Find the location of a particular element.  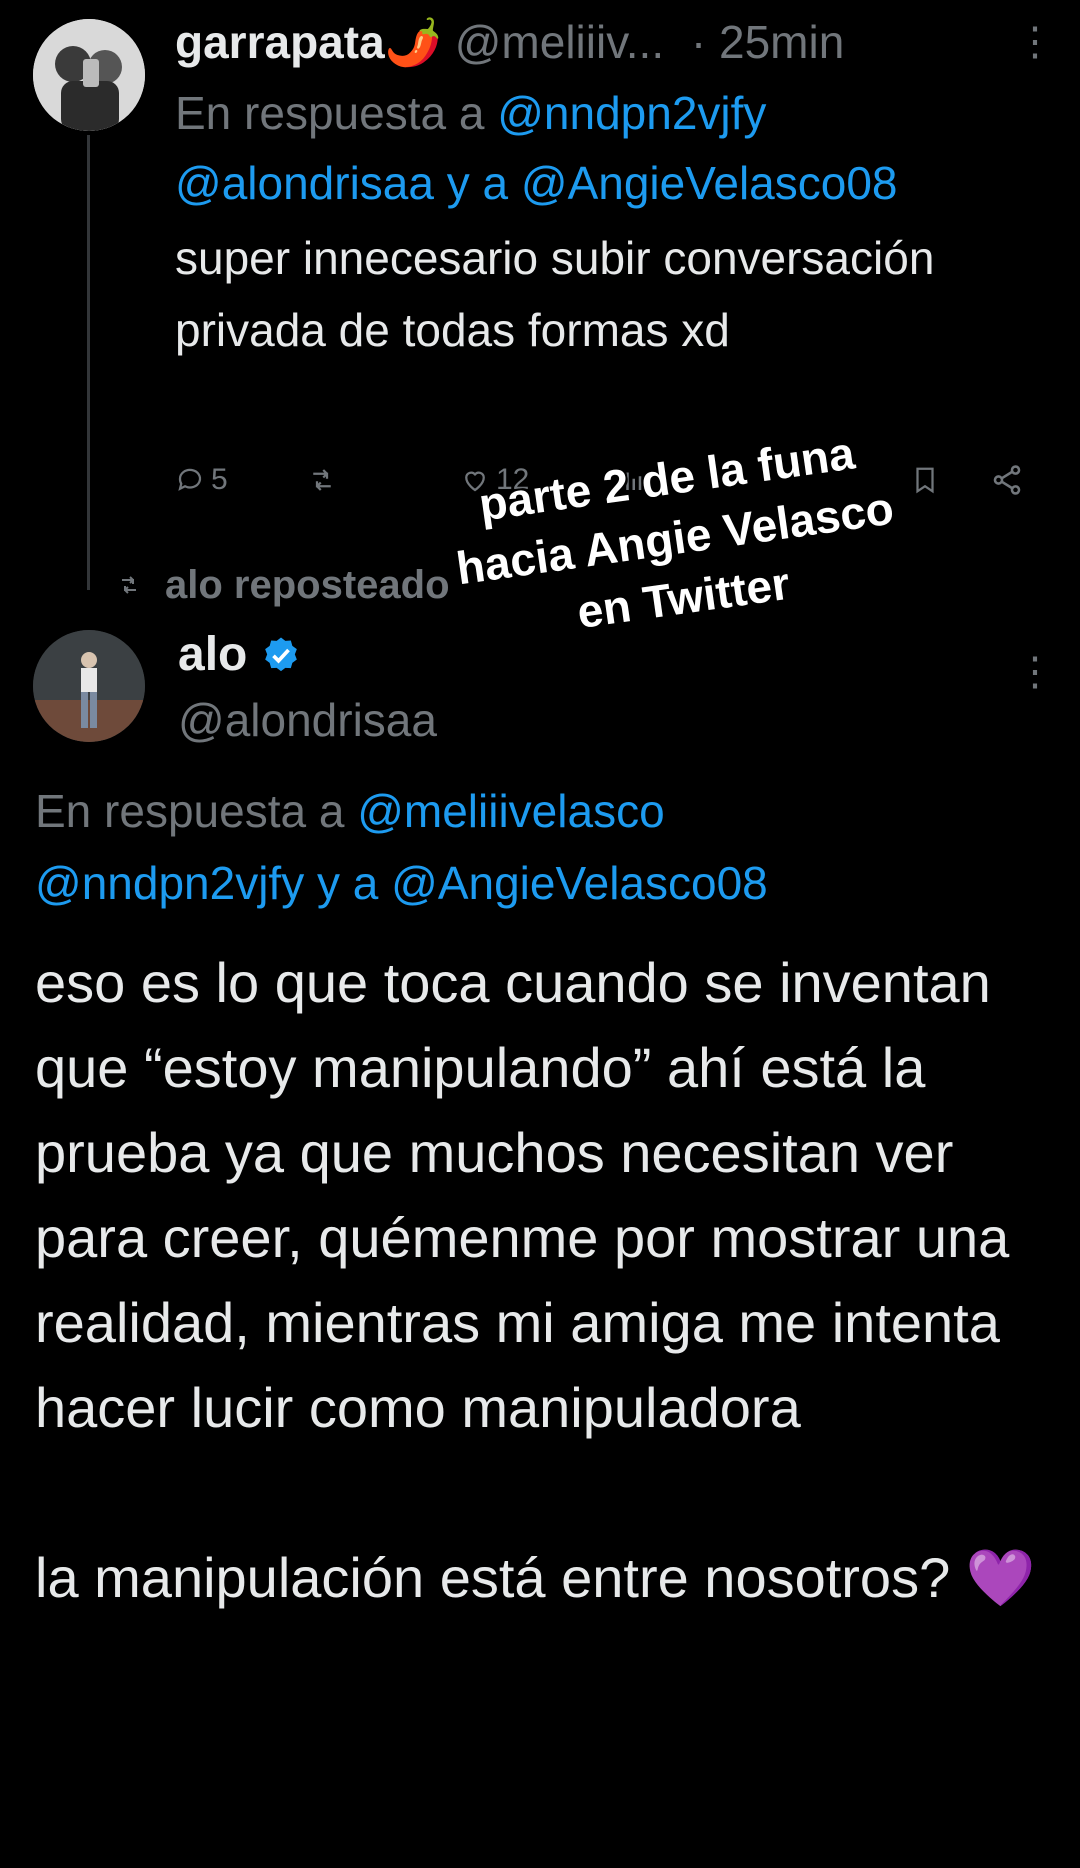

reply-handles-link: @alondrisaa y a @AngieVelasco08 is located at coordinates (536, 183).